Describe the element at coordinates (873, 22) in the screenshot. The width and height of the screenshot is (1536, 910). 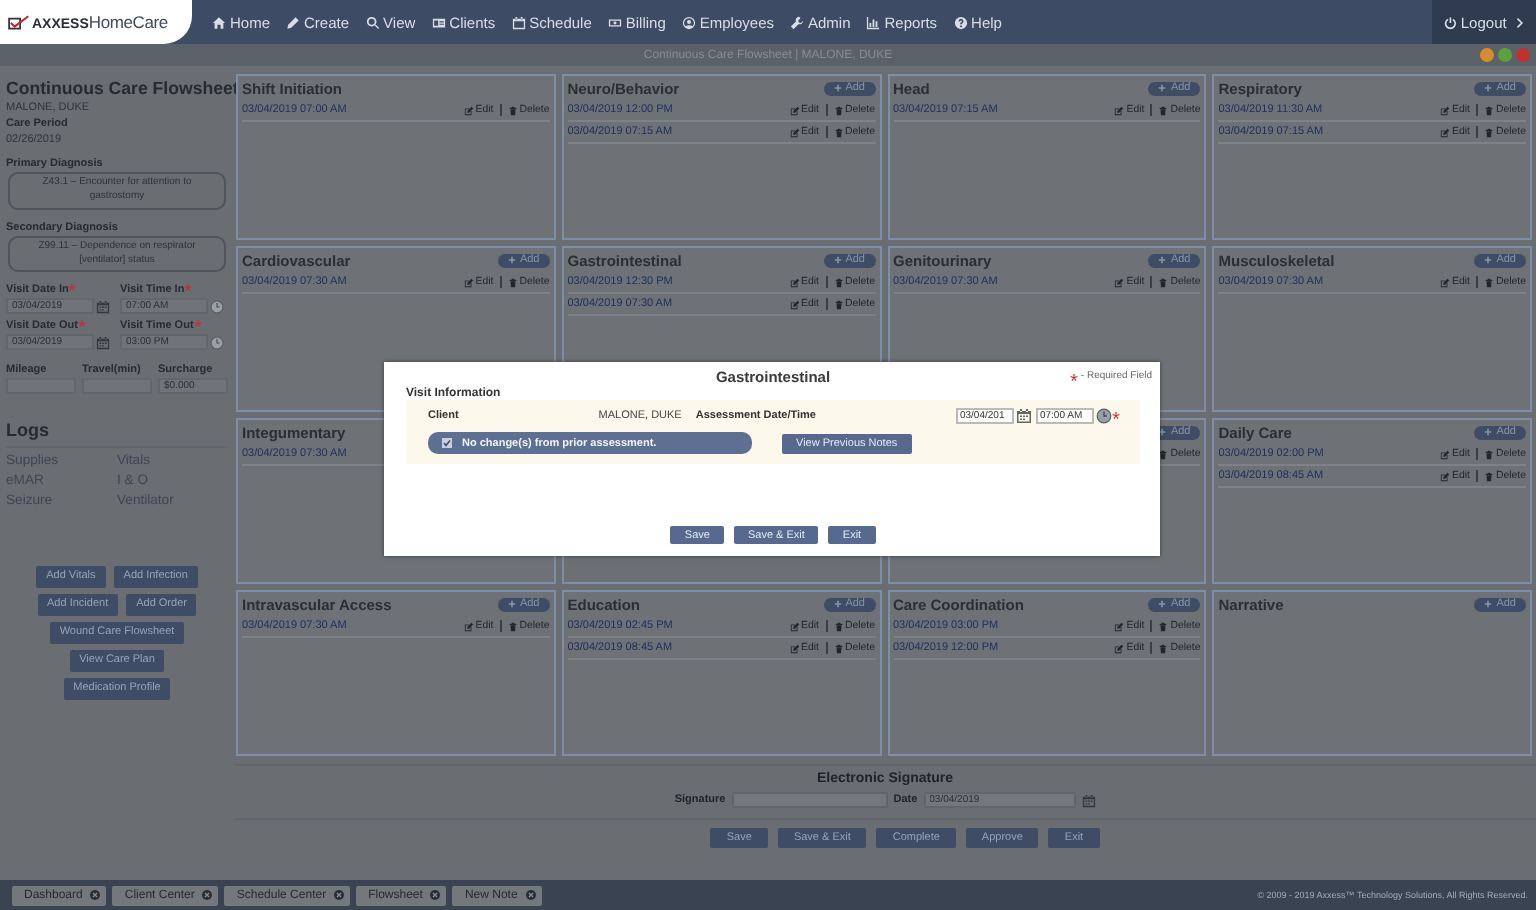
I see `bar-chart-icon` at that location.